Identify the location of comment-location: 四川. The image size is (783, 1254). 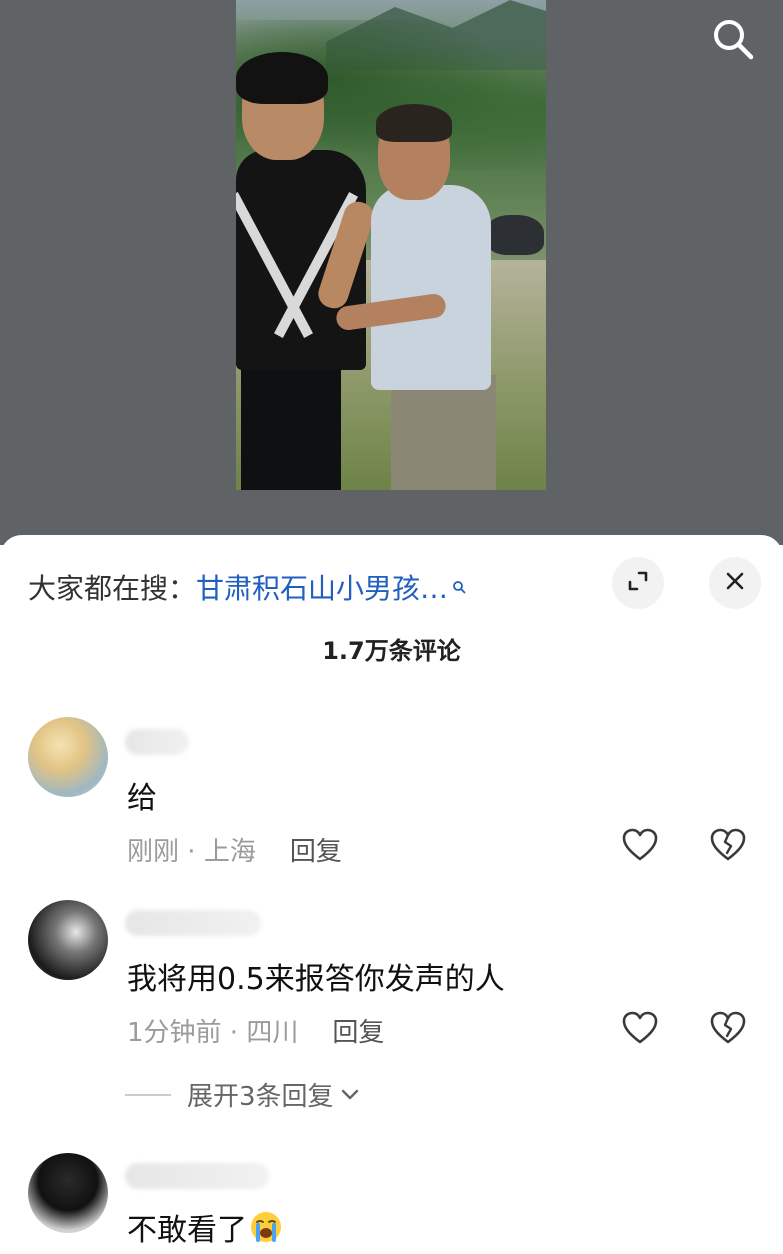
(272, 1033).